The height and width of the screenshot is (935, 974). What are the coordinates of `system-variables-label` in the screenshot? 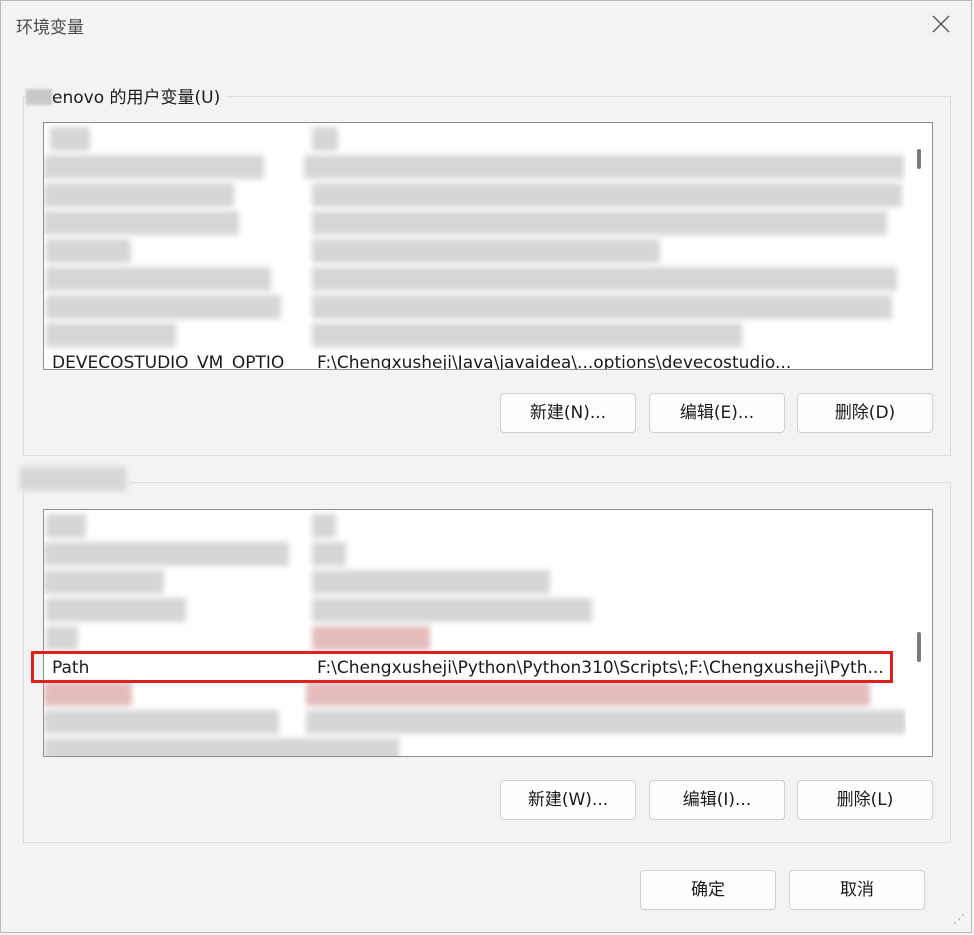 It's located at (75, 478).